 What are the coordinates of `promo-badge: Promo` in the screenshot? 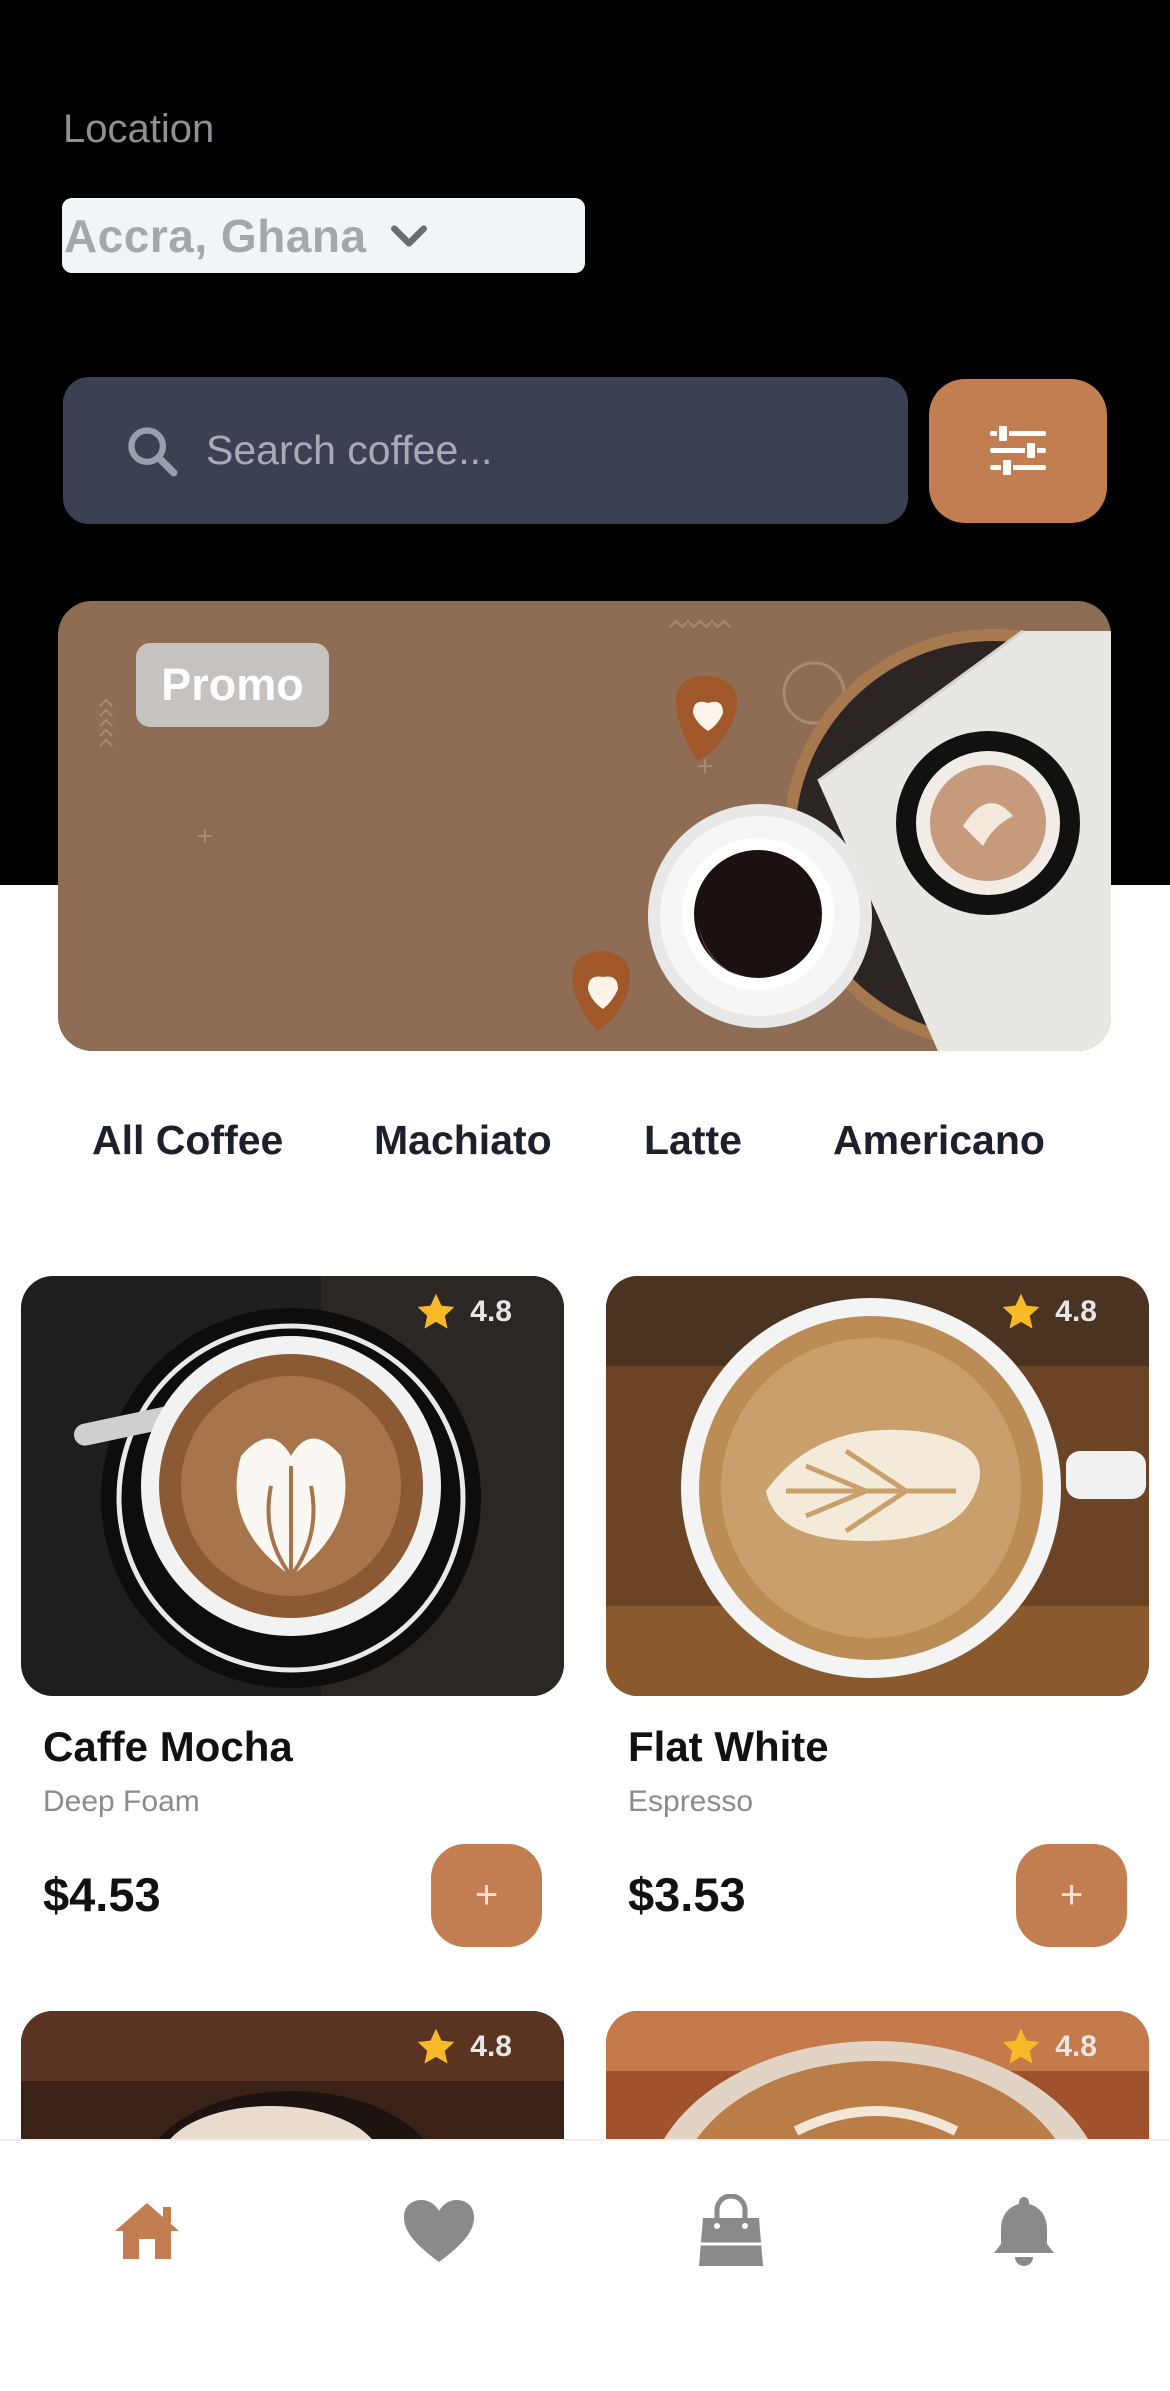 It's located at (232, 685).